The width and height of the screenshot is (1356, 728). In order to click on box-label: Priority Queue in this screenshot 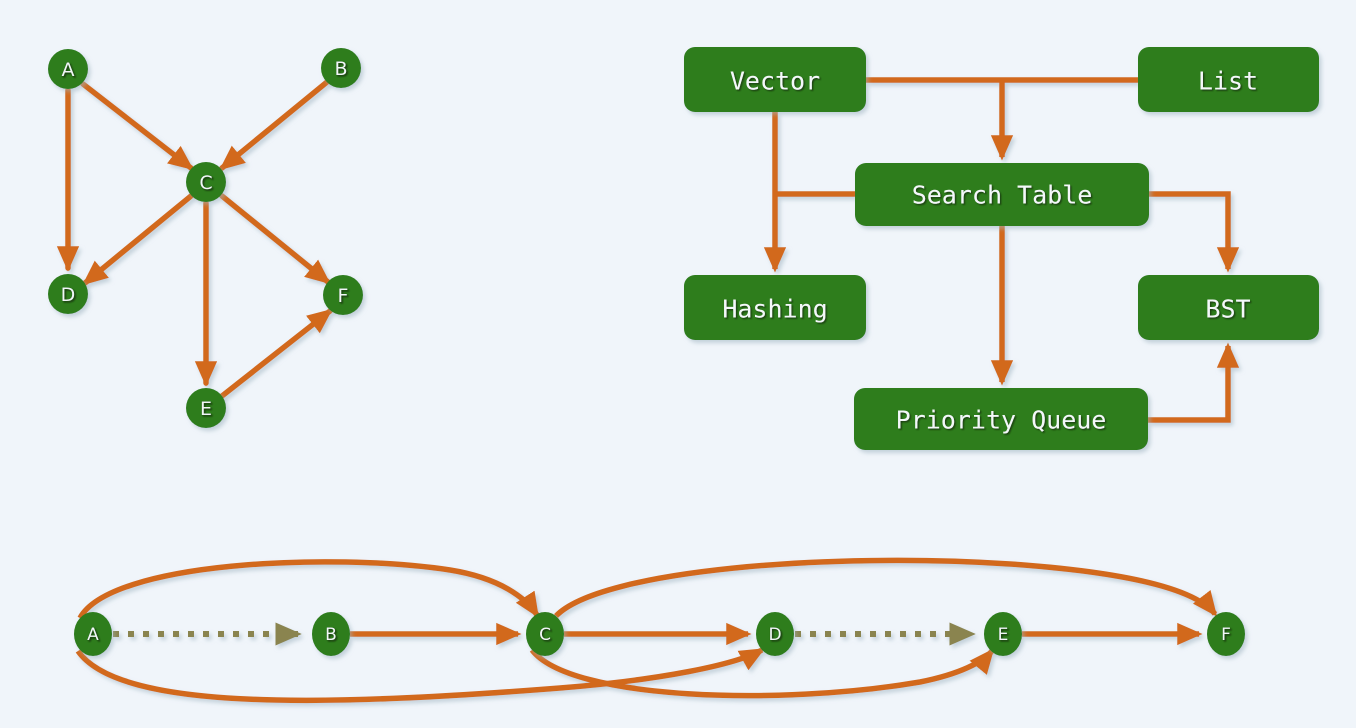, I will do `click(1001, 420)`.